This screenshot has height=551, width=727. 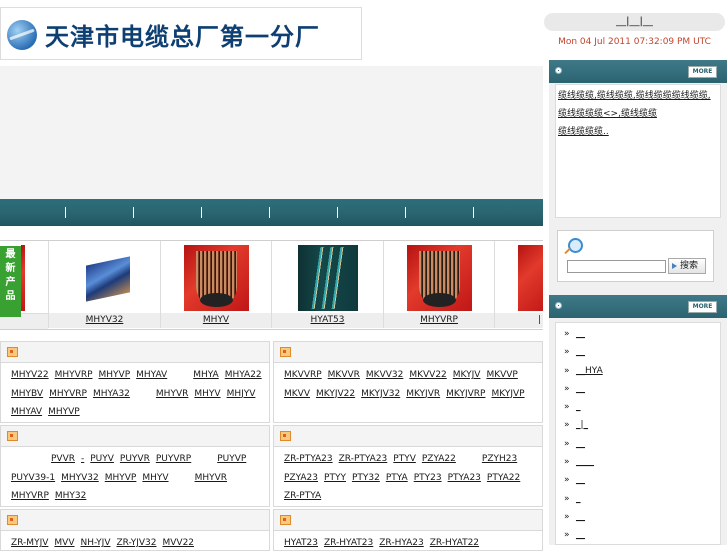 I want to click on category-link: MKVVR, so click(x=342, y=375).